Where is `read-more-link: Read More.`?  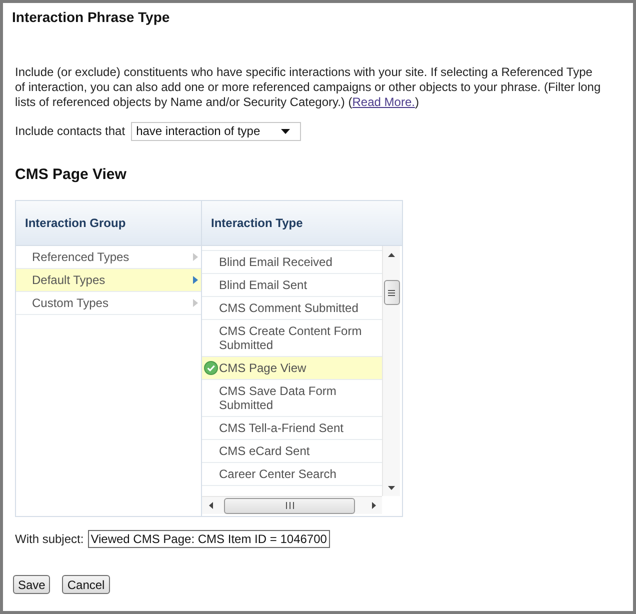 read-more-link: Read More. is located at coordinates (383, 102).